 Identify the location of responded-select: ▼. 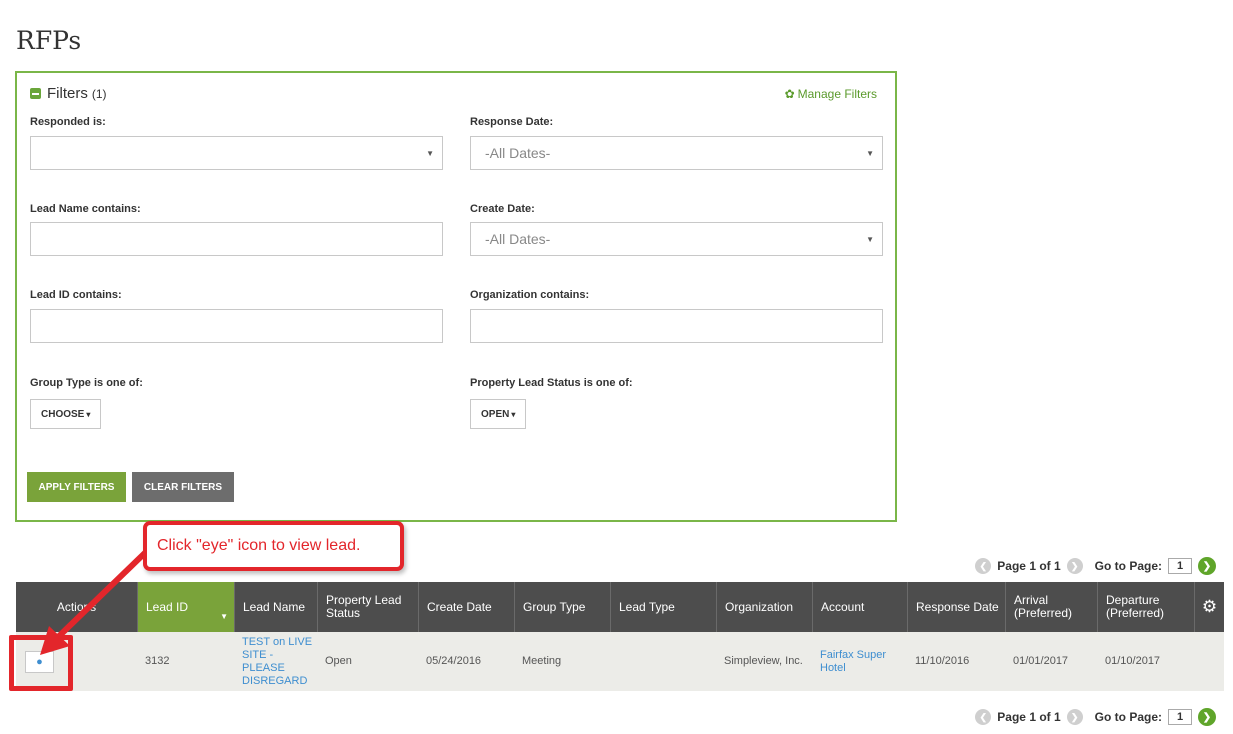
(236, 153).